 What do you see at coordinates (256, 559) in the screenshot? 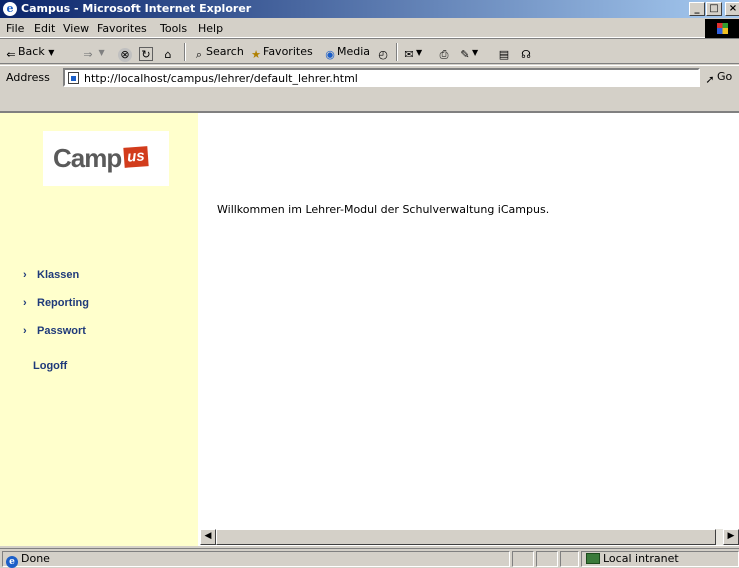
I see `status-text: e Done` at bounding box center [256, 559].